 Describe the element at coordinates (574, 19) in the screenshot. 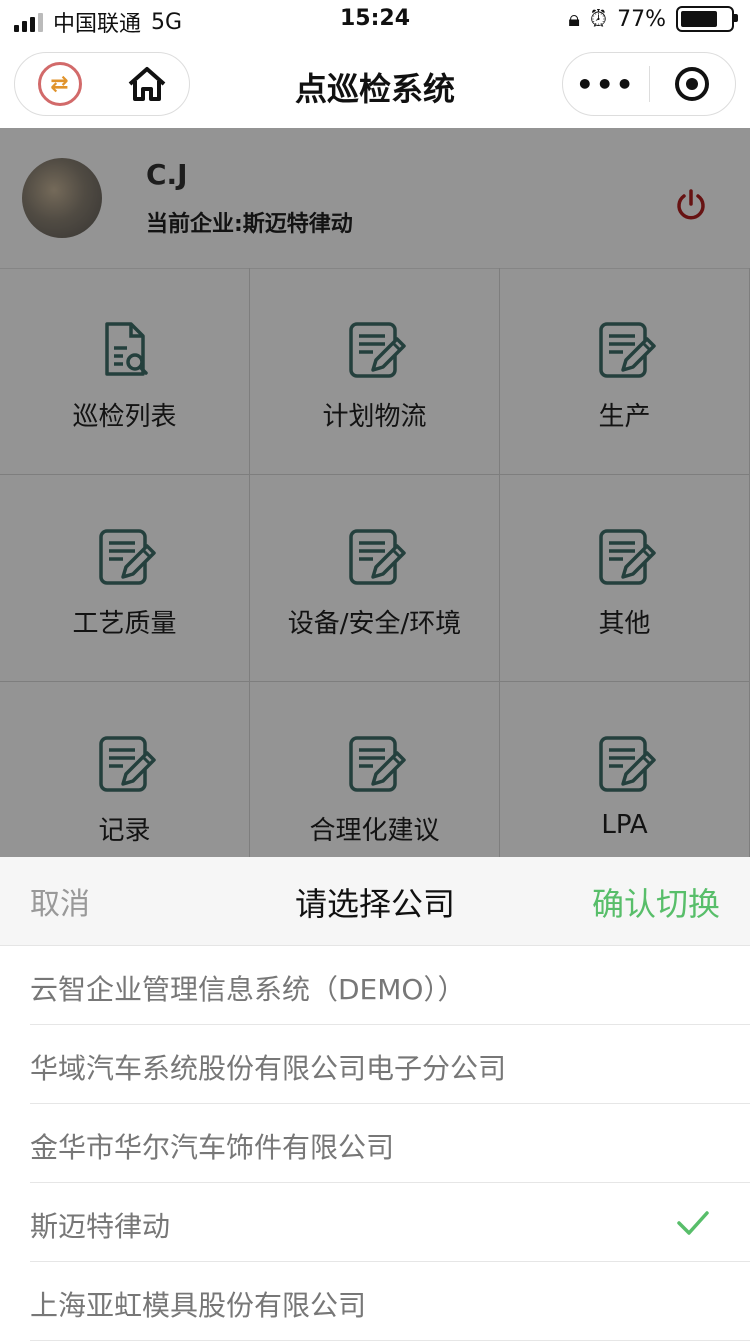

I see `rotation-lock-icon: 🔒︎` at that location.